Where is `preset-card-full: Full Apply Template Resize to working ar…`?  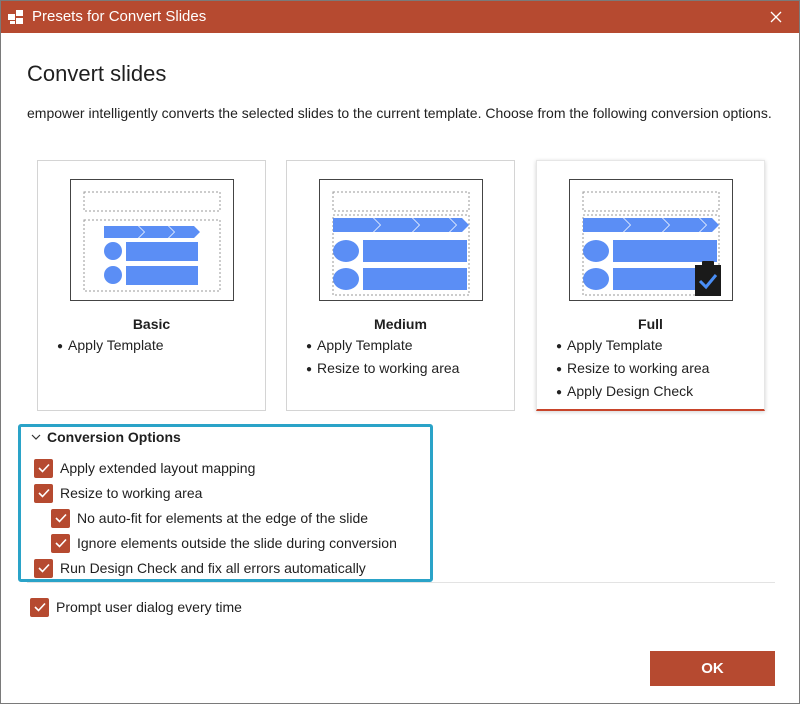 preset-card-full: Full Apply Template Resize to working ar… is located at coordinates (650, 285).